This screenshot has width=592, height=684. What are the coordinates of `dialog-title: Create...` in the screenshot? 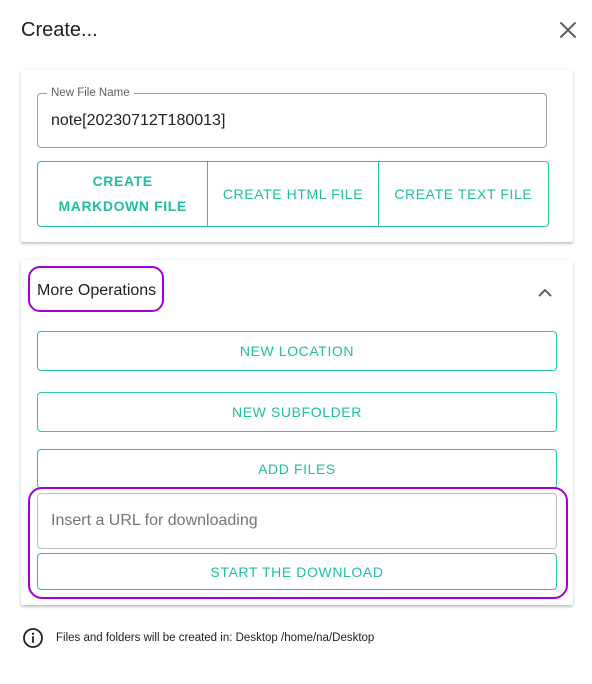 It's located at (59, 30).